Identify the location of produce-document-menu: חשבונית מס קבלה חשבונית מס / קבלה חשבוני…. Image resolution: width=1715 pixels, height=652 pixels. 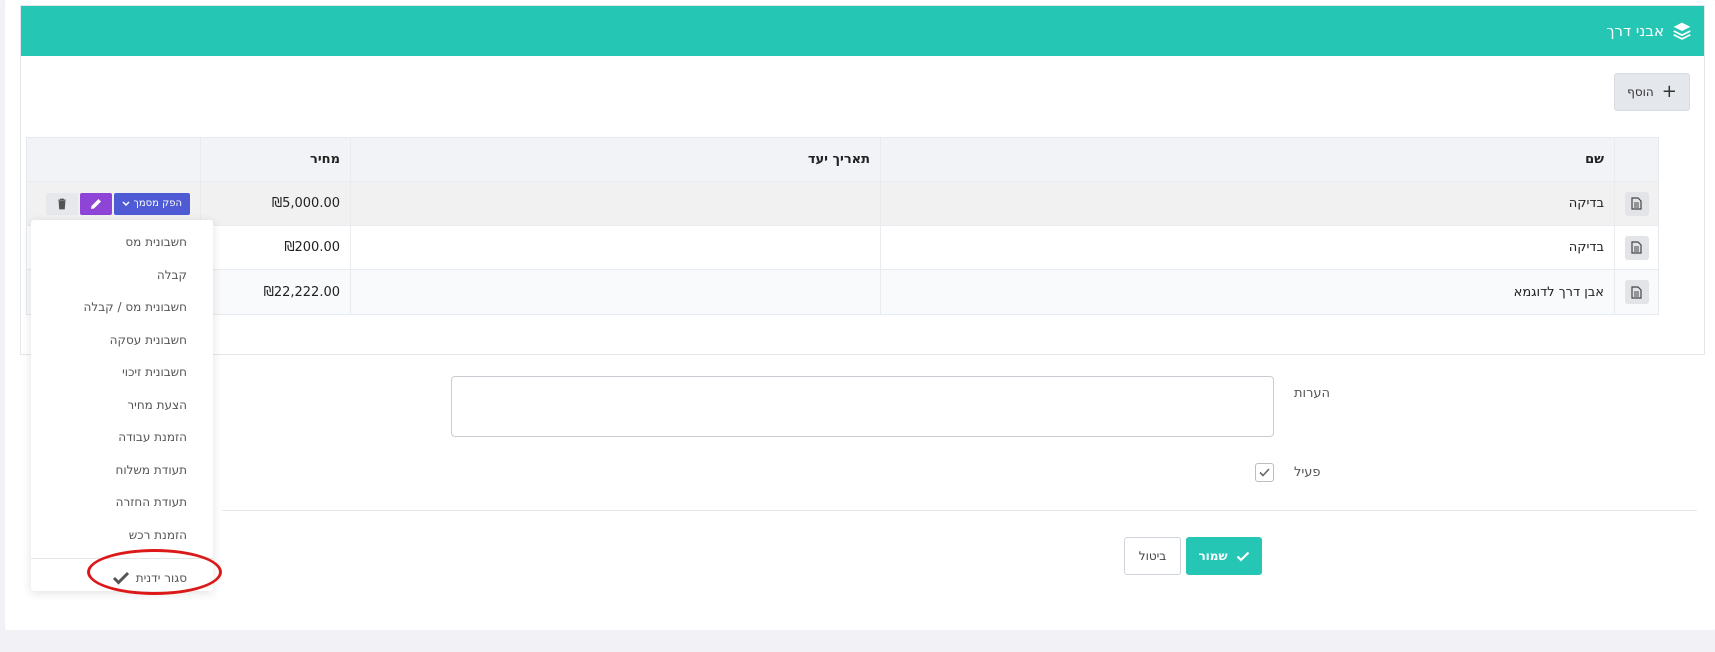
(122, 405).